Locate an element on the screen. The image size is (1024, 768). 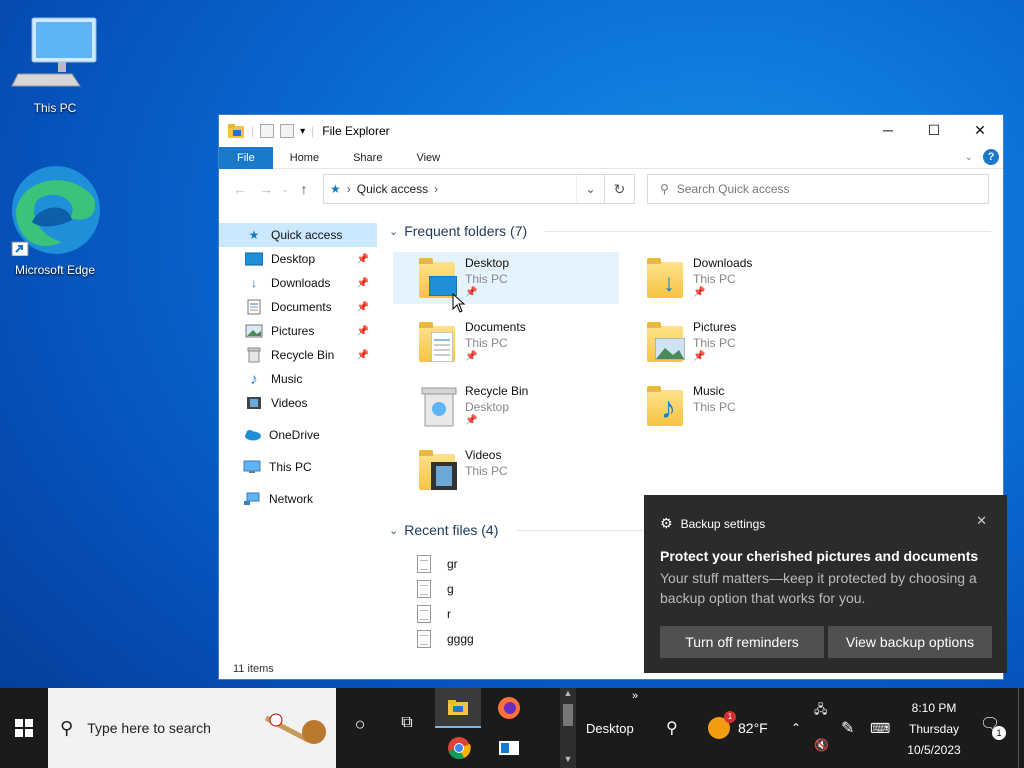
desktop-icon-edge: Microsoft Edge is located at coordinates (55, 220).